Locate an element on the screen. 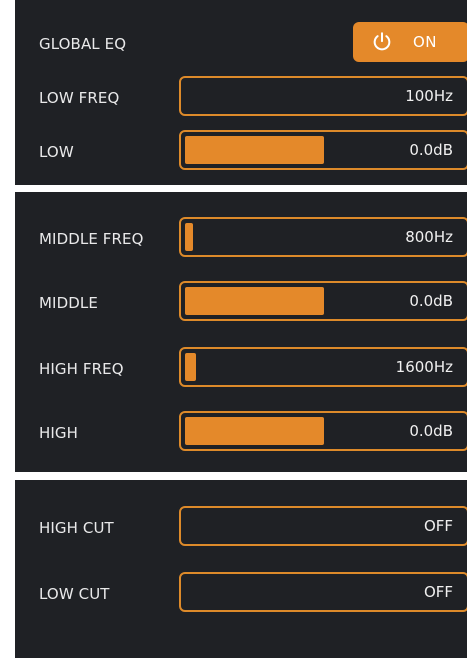  low-cut-value: OFF is located at coordinates (438, 592).